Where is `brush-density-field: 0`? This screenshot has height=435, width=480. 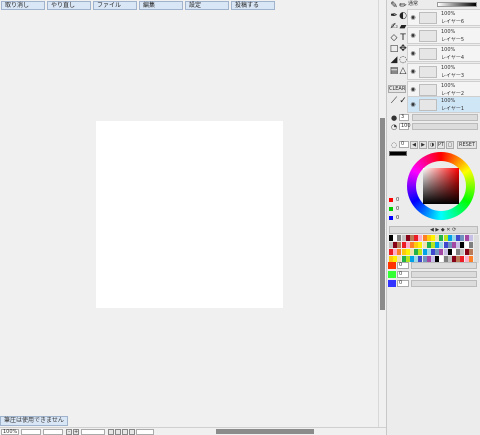
brush-density-field: 0 is located at coordinates (404, 144).